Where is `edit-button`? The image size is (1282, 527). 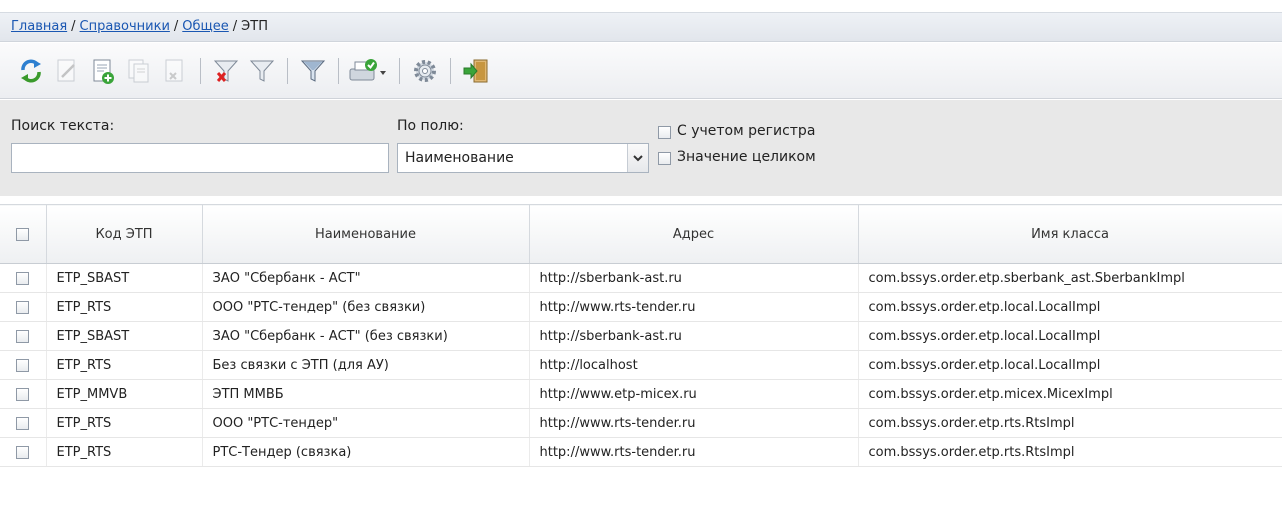 edit-button is located at coordinates (67, 71).